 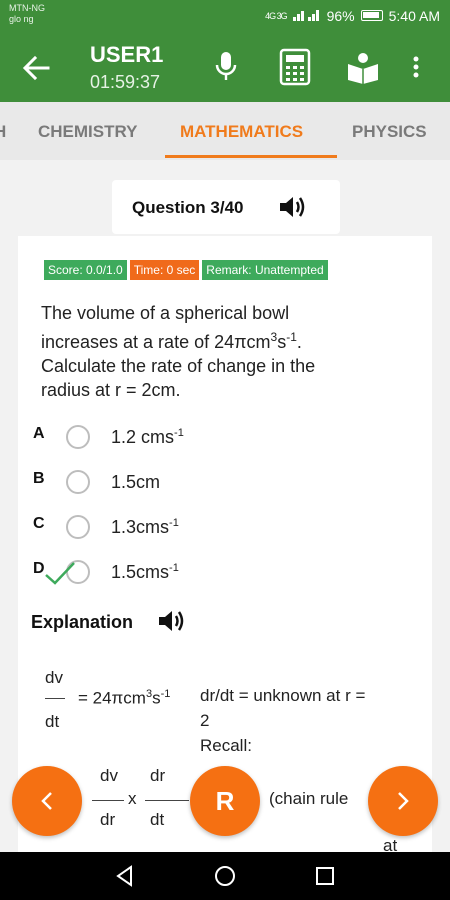 I want to click on carrier-line2: glo ng, so click(x=21, y=19).